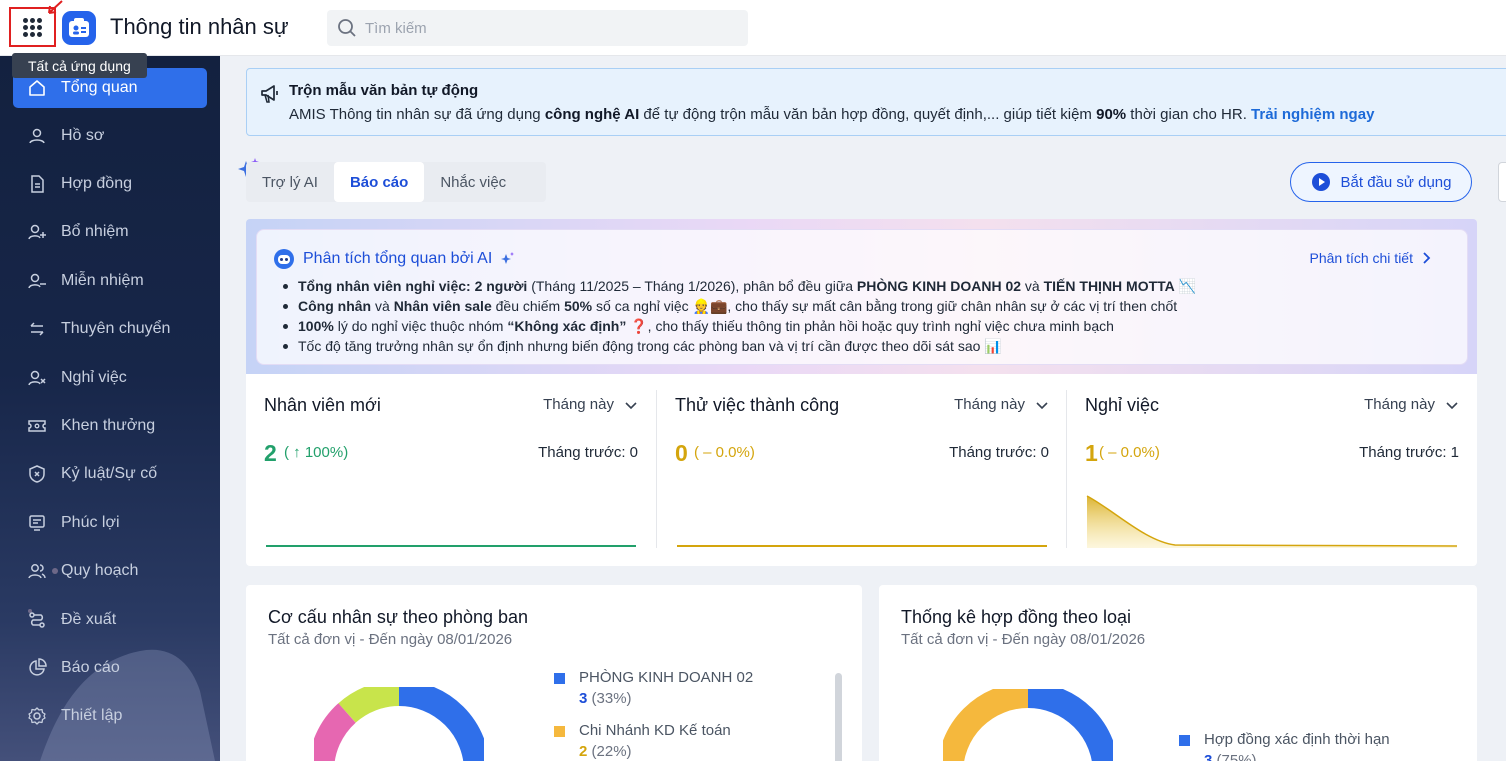 Image resolution: width=1506 pixels, height=761 pixels. I want to click on legend-swatch, so click(559, 678).